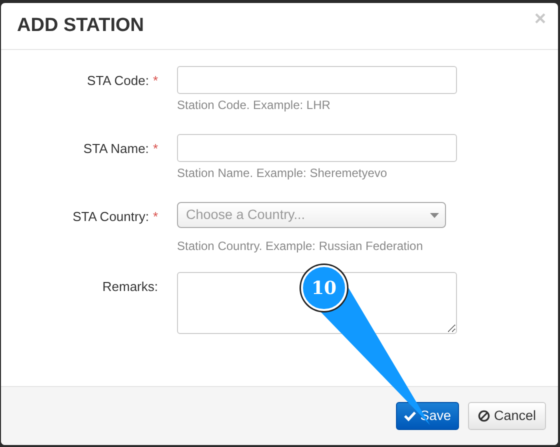 The height and width of the screenshot is (447, 560). Describe the element at coordinates (300, 246) in the screenshot. I see `help-text: Station Country. Example: Russian Federation` at that location.